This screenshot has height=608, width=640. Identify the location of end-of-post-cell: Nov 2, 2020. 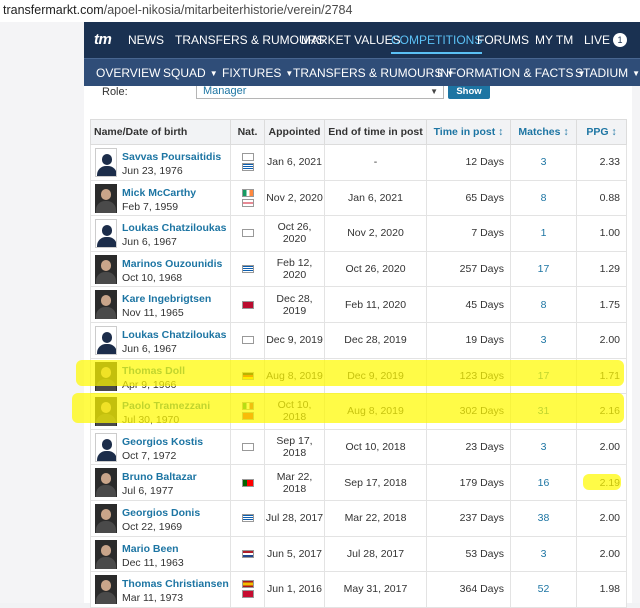
(375, 233).